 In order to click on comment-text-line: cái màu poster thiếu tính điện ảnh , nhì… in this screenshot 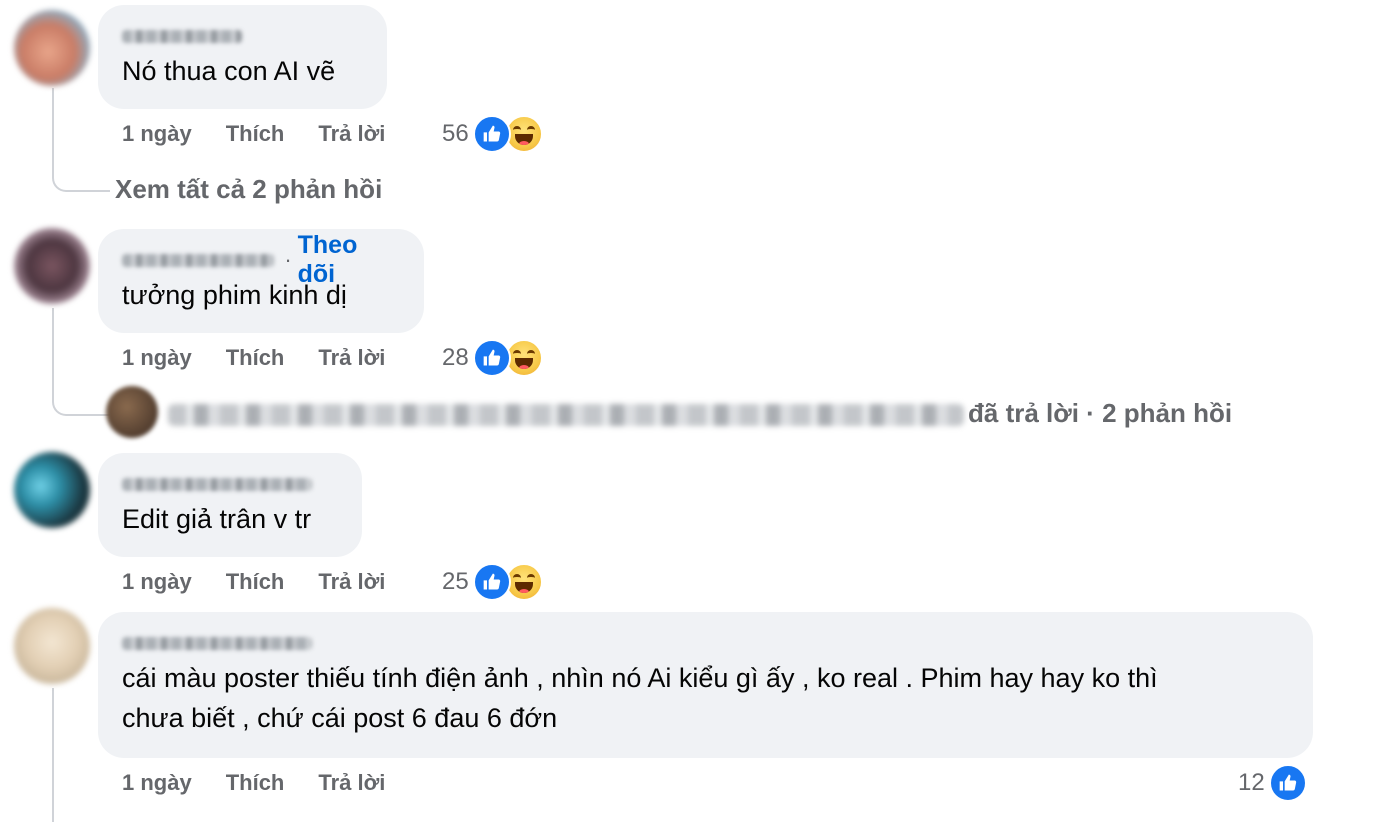, I will do `click(640, 678)`.